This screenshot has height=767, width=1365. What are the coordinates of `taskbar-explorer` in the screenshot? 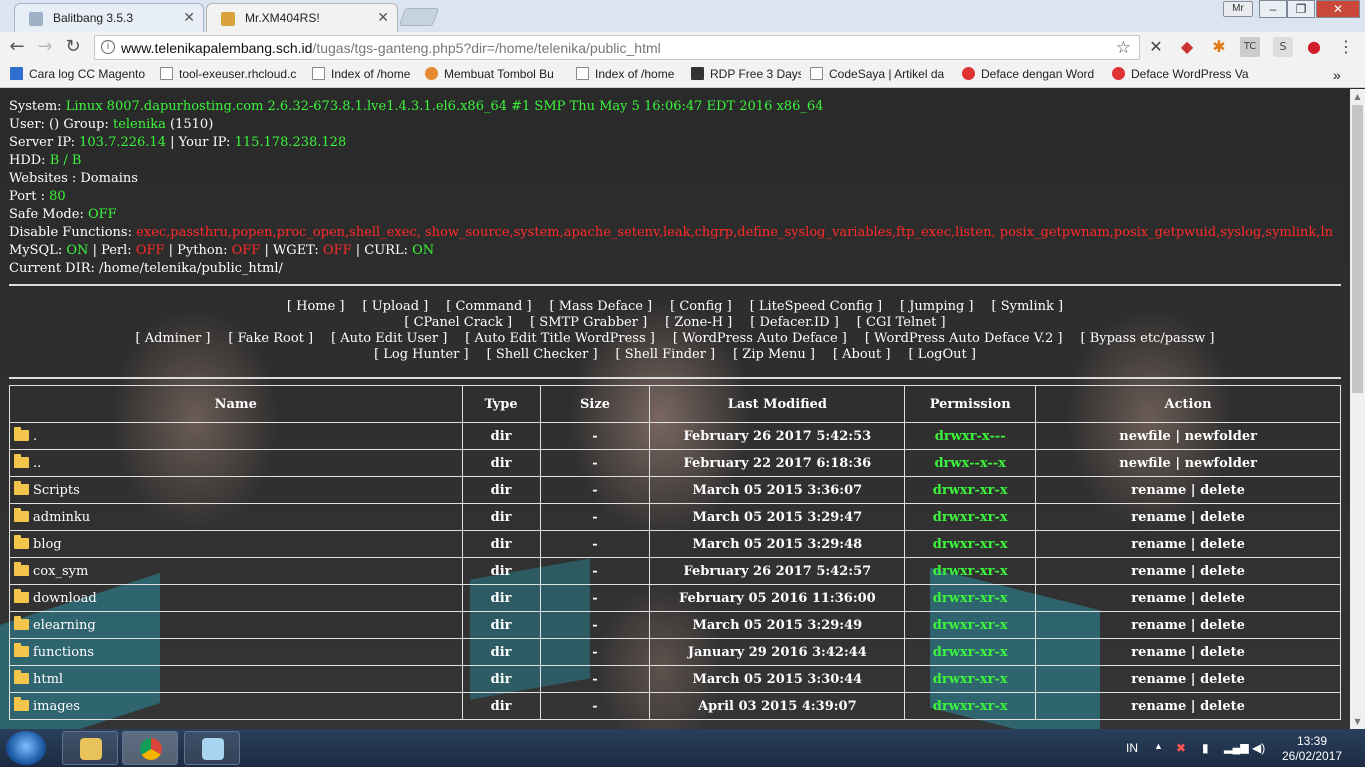 It's located at (90, 748).